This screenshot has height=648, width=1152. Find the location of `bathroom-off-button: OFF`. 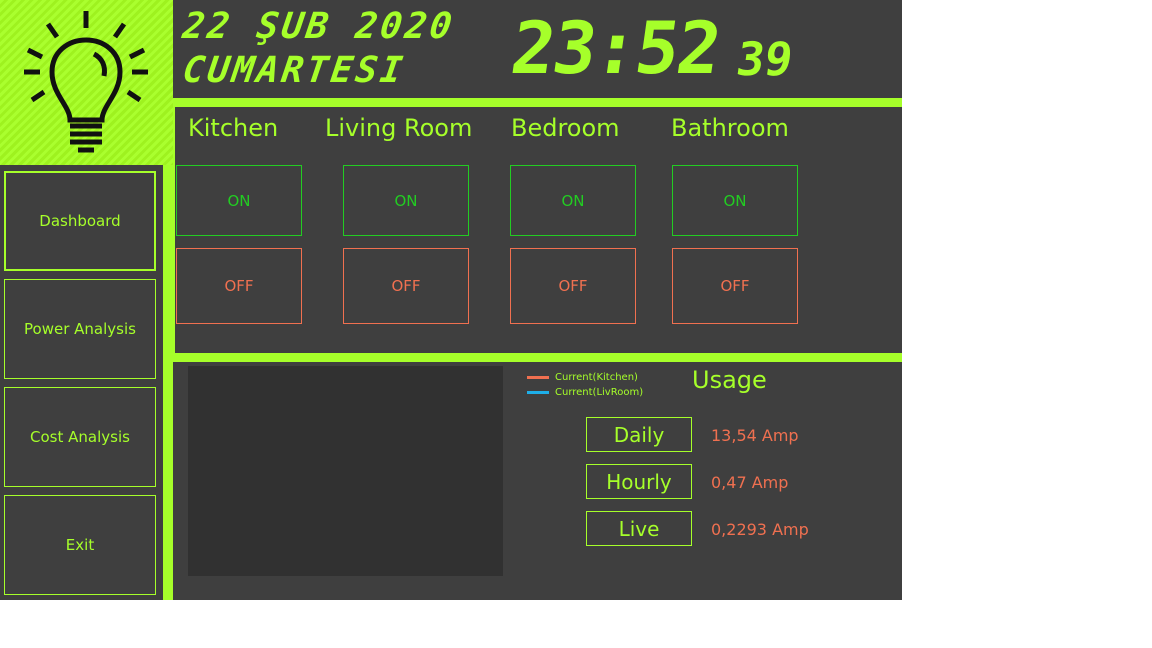

bathroom-off-button: OFF is located at coordinates (735, 286).